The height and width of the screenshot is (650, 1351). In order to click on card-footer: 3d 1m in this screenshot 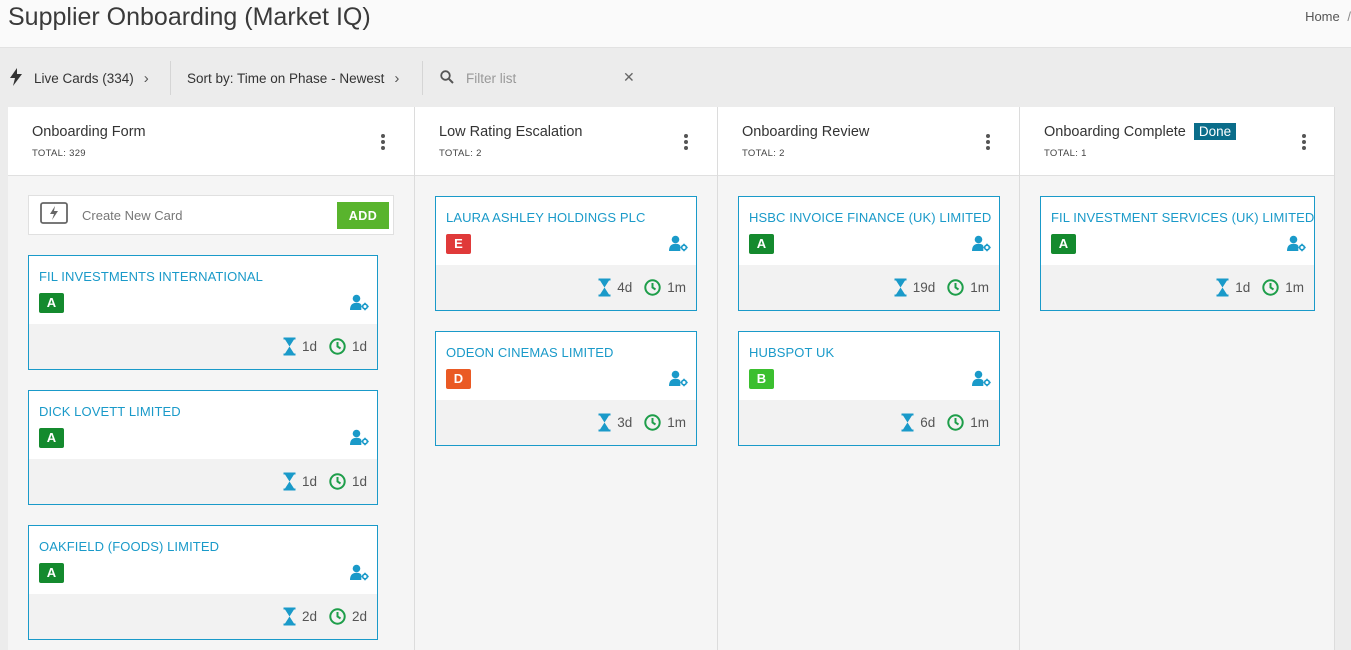, I will do `click(566, 422)`.